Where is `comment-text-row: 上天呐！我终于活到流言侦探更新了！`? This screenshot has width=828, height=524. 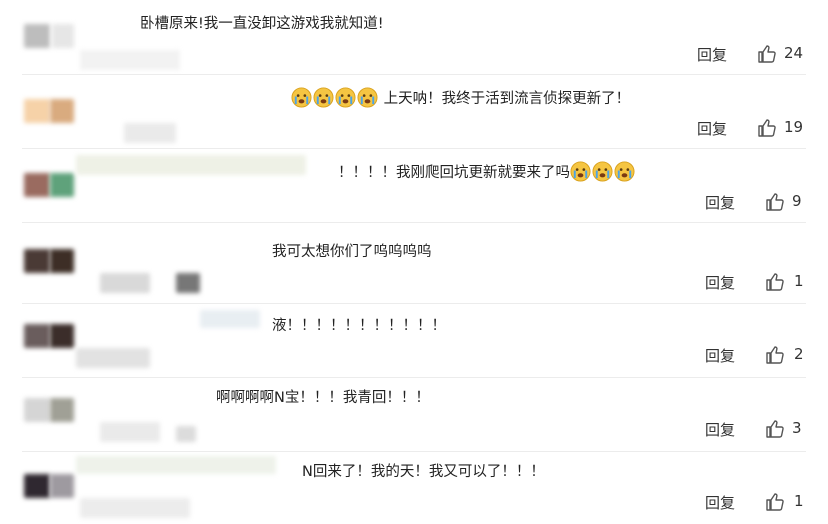
comment-text-row: 上天呐！我终于活到流言侦探更新了！ is located at coordinates (460, 98).